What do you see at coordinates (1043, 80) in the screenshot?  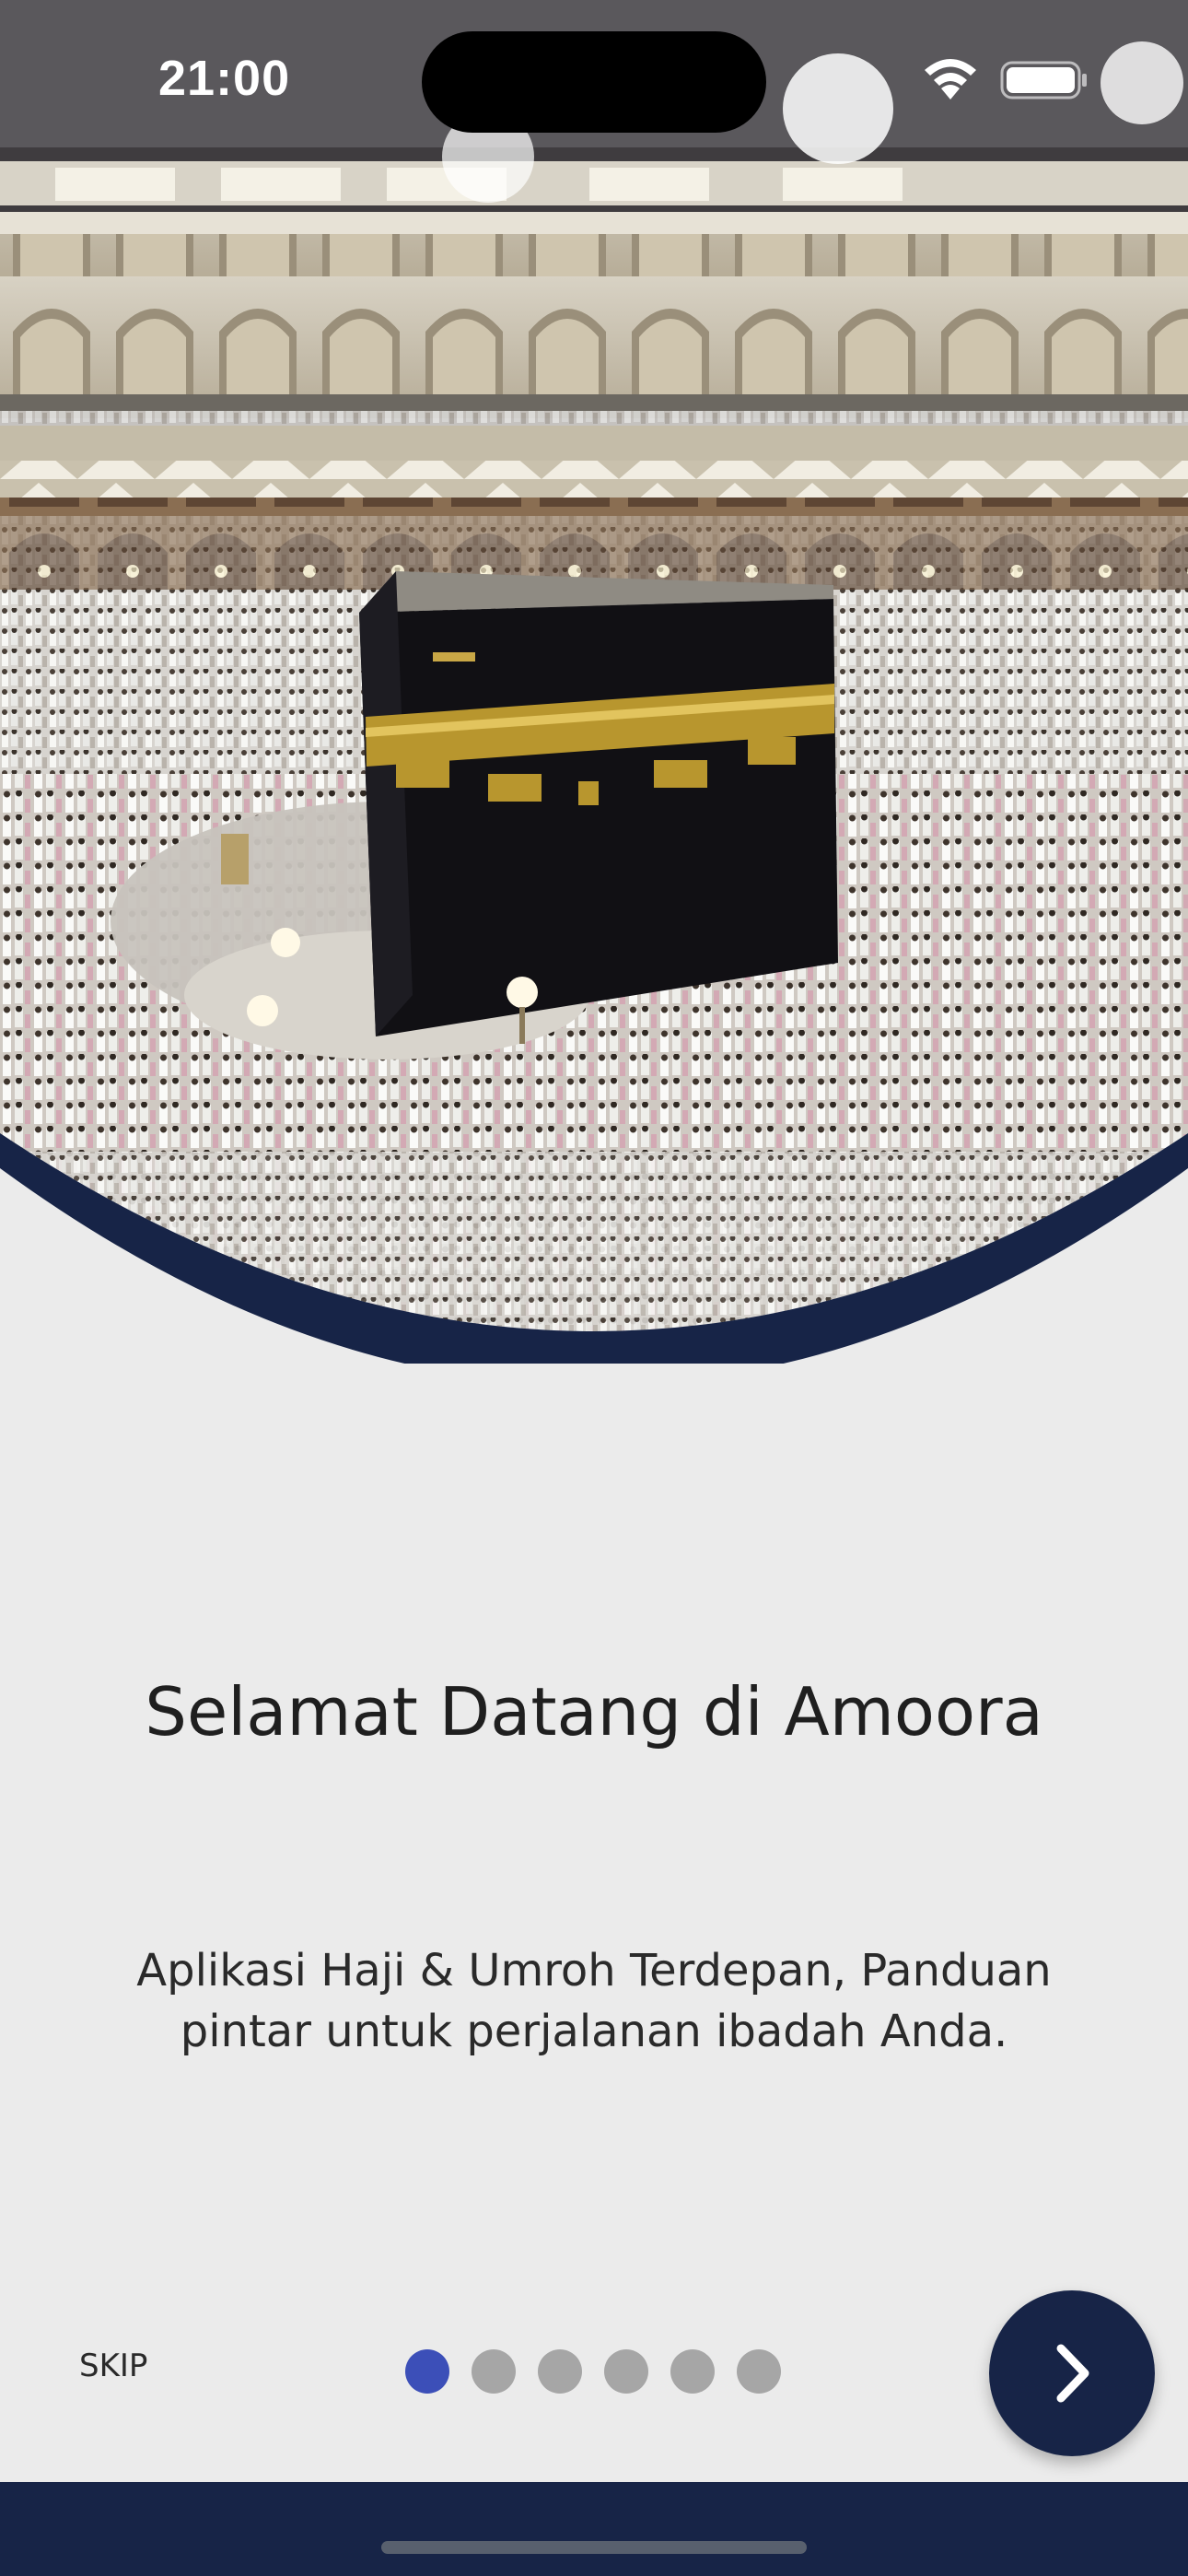 I see `battery-icon` at bounding box center [1043, 80].